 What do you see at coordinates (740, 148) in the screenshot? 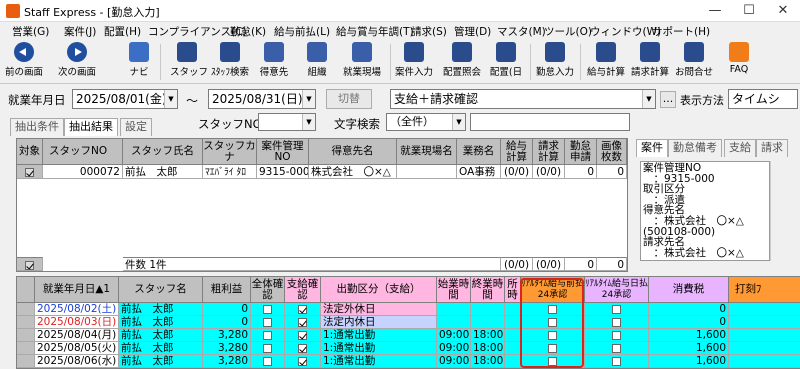
I see `tab-pay: 支給` at bounding box center [740, 148].